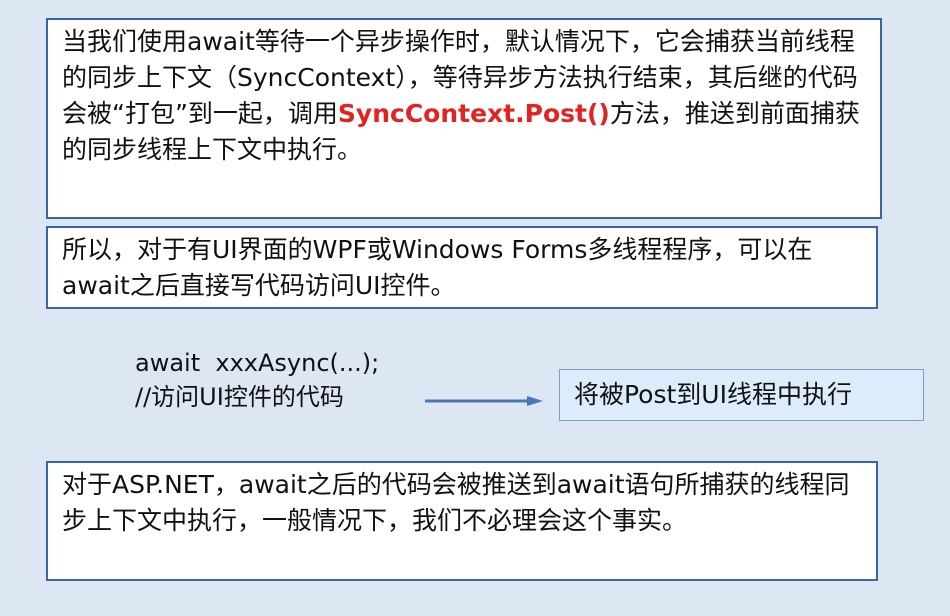  I want to click on code-line-await: await xxxAsync(...);, so click(257, 363).